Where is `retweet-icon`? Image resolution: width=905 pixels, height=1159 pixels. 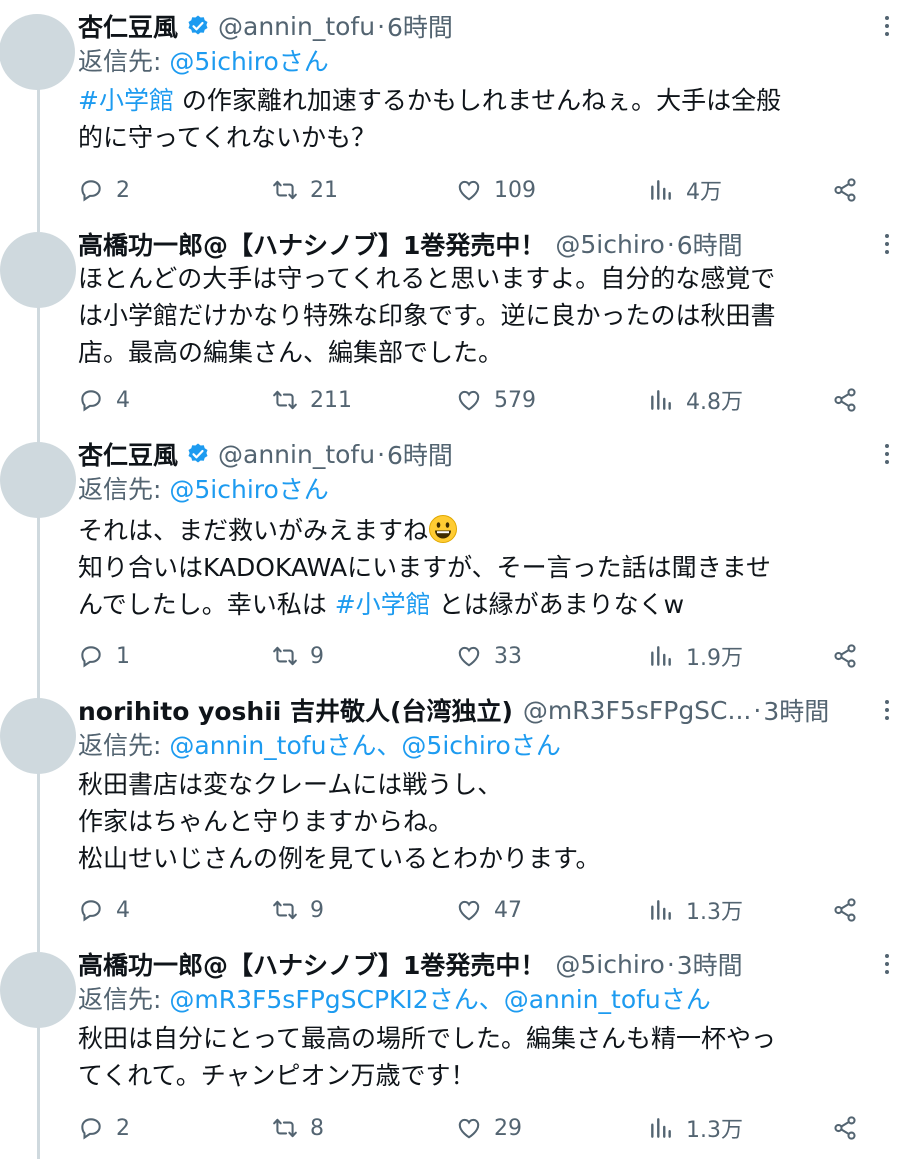
retweet-icon is located at coordinates (285, 910).